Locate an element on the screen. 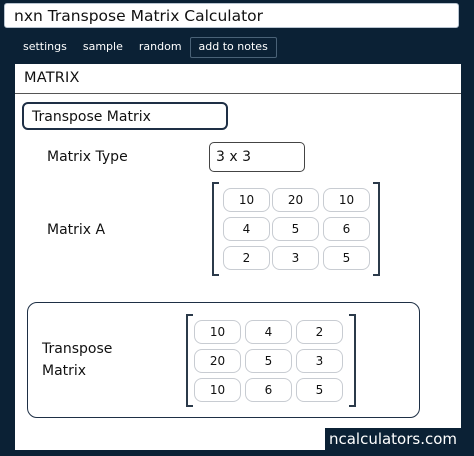 The image size is (474, 456). page-title: nxn Transpose Matrix Calculator is located at coordinates (139, 16).